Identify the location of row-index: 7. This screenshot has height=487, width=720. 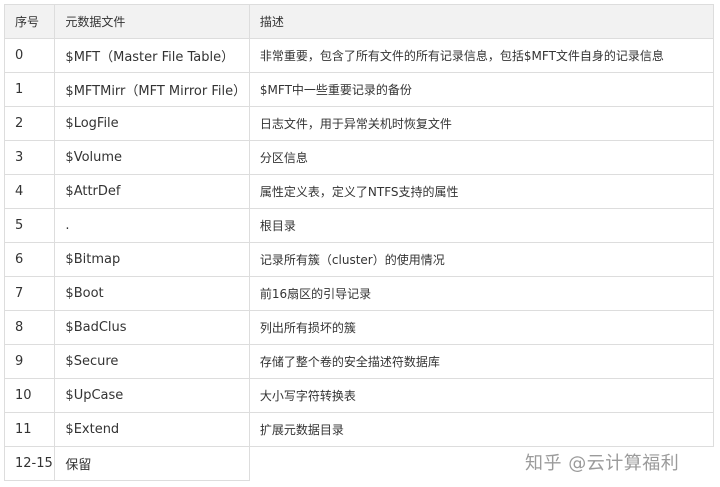
(29, 293).